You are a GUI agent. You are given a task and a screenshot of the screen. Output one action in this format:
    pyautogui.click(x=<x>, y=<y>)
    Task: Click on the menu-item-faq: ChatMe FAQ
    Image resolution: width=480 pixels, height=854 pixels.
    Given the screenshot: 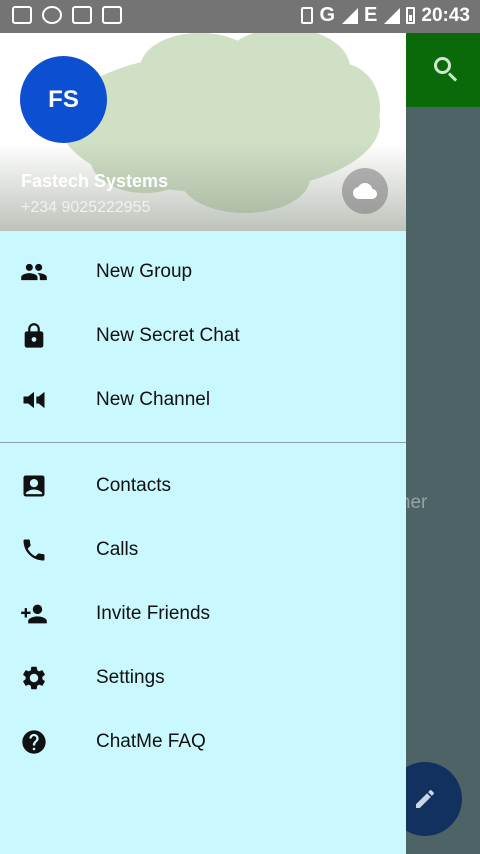 What is the action you would take?
    pyautogui.click(x=203, y=742)
    